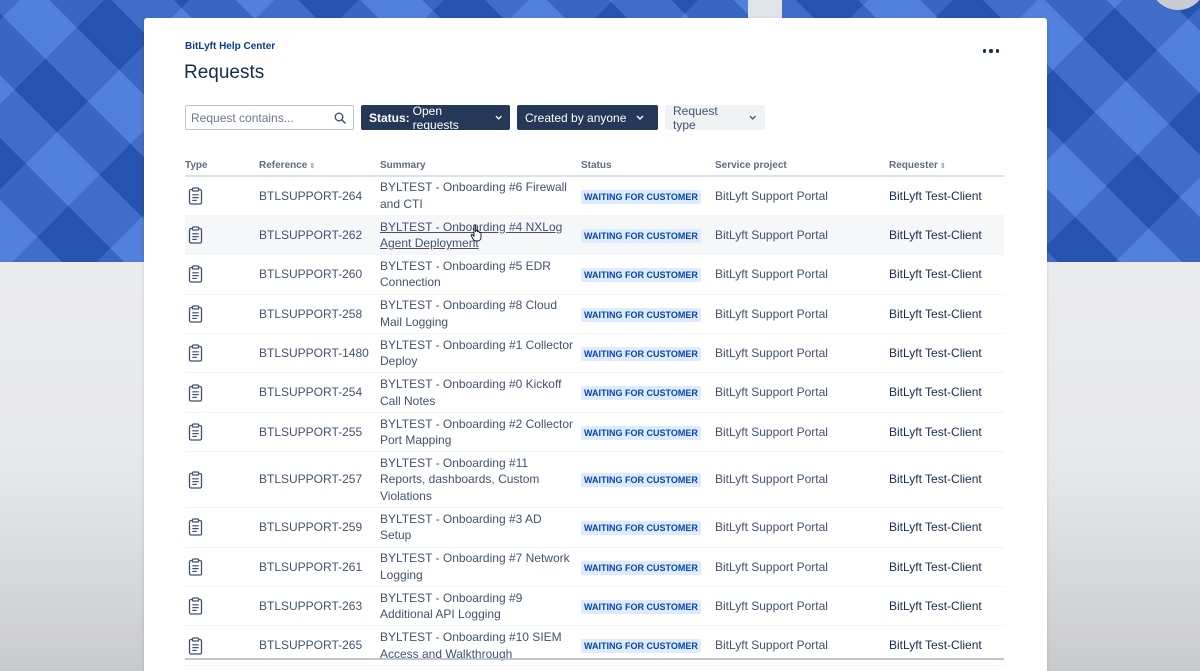  I want to click on table-bottom-divider, so click(594, 659).